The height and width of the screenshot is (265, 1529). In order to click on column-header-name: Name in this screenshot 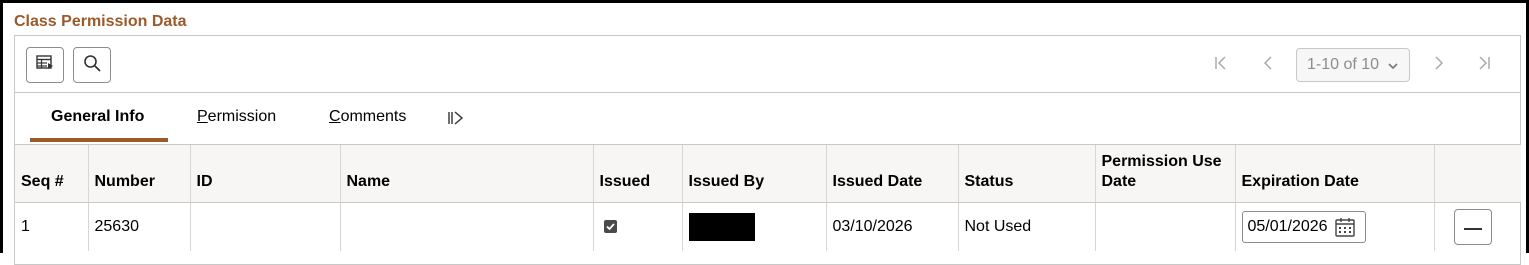, I will do `click(467, 174)`.